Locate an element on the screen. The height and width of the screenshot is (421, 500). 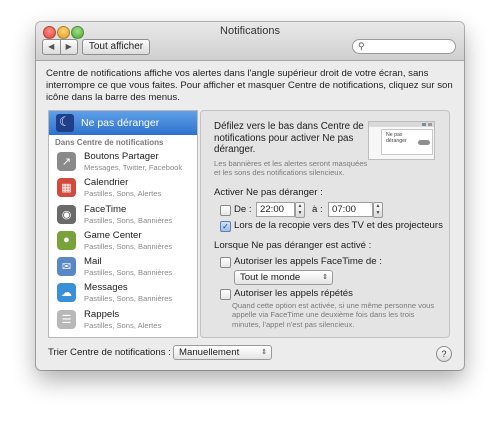
game-center-icon: ● is located at coordinates (66, 240).